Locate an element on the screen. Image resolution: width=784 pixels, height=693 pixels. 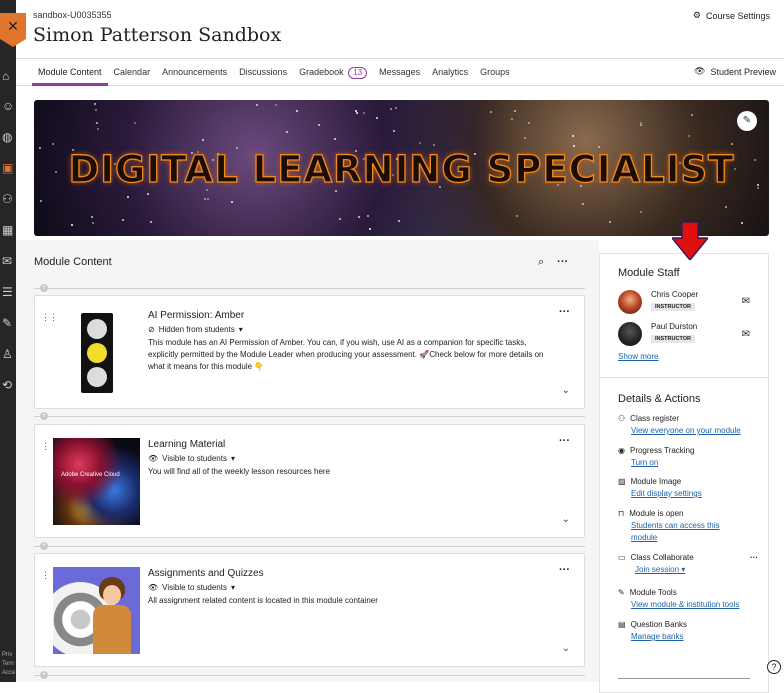
tools-icon: ✎ is located at coordinates (8, 323).